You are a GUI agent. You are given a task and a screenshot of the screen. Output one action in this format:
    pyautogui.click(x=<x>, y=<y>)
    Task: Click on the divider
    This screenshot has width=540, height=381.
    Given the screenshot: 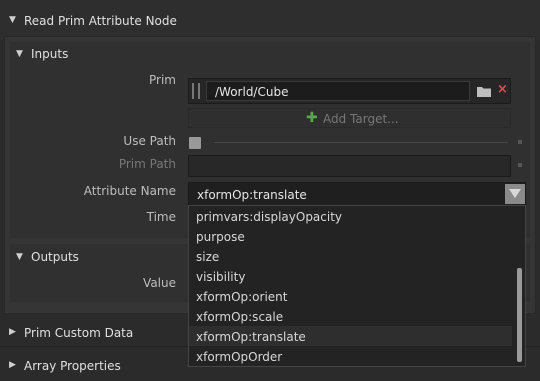 What is the action you would take?
    pyautogui.click(x=361, y=142)
    